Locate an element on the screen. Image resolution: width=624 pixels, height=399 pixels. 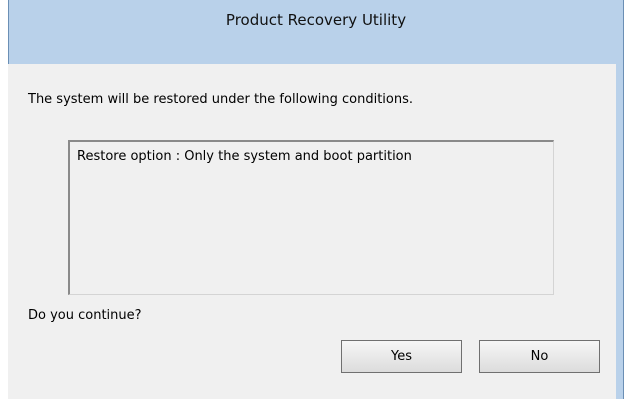
continue-question: Do you continue? is located at coordinates (85, 315).